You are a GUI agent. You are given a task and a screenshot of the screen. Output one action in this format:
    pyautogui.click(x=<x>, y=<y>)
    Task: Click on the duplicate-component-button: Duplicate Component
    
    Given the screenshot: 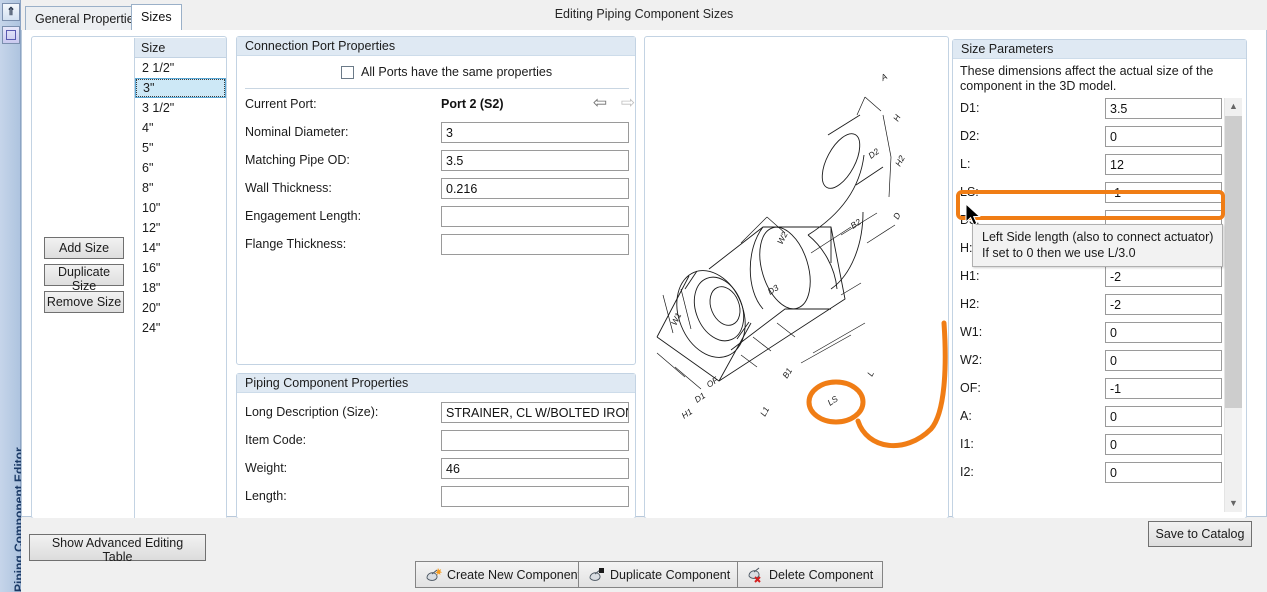 What is the action you would take?
    pyautogui.click(x=659, y=574)
    